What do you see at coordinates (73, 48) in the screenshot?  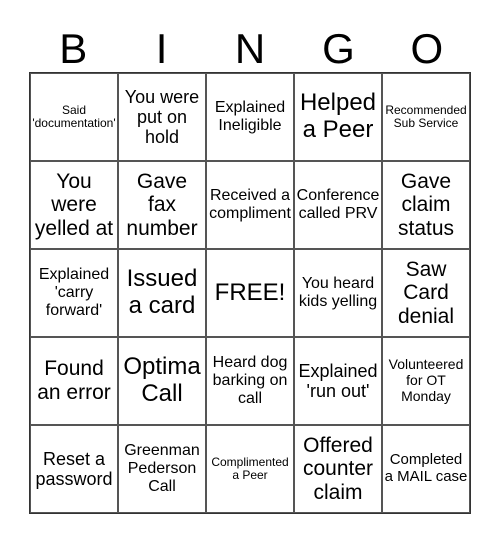 I see `header-letter-b: B` at bounding box center [73, 48].